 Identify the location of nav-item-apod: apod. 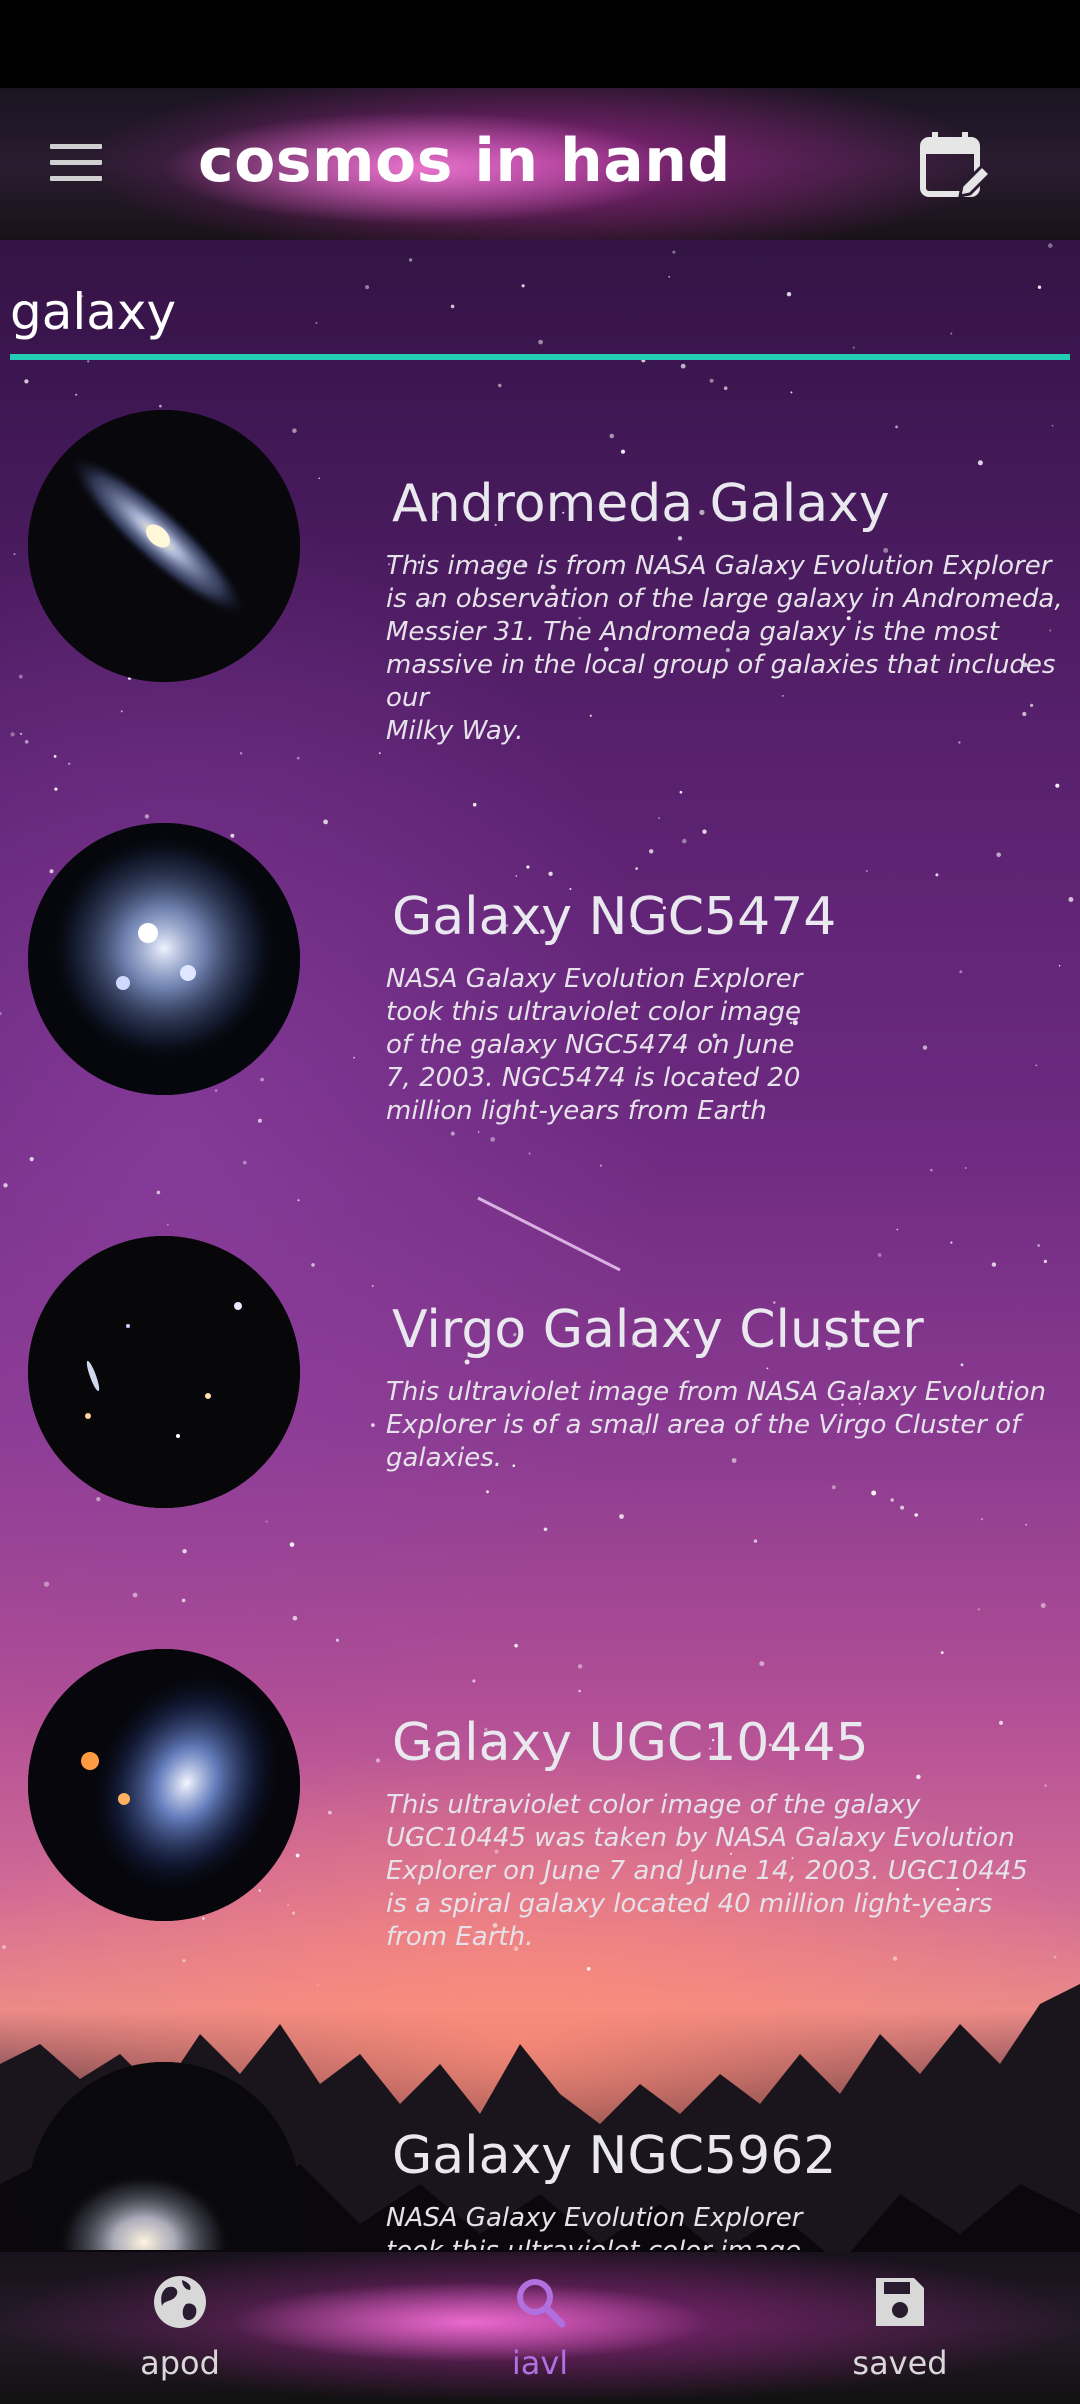
(180, 2328).